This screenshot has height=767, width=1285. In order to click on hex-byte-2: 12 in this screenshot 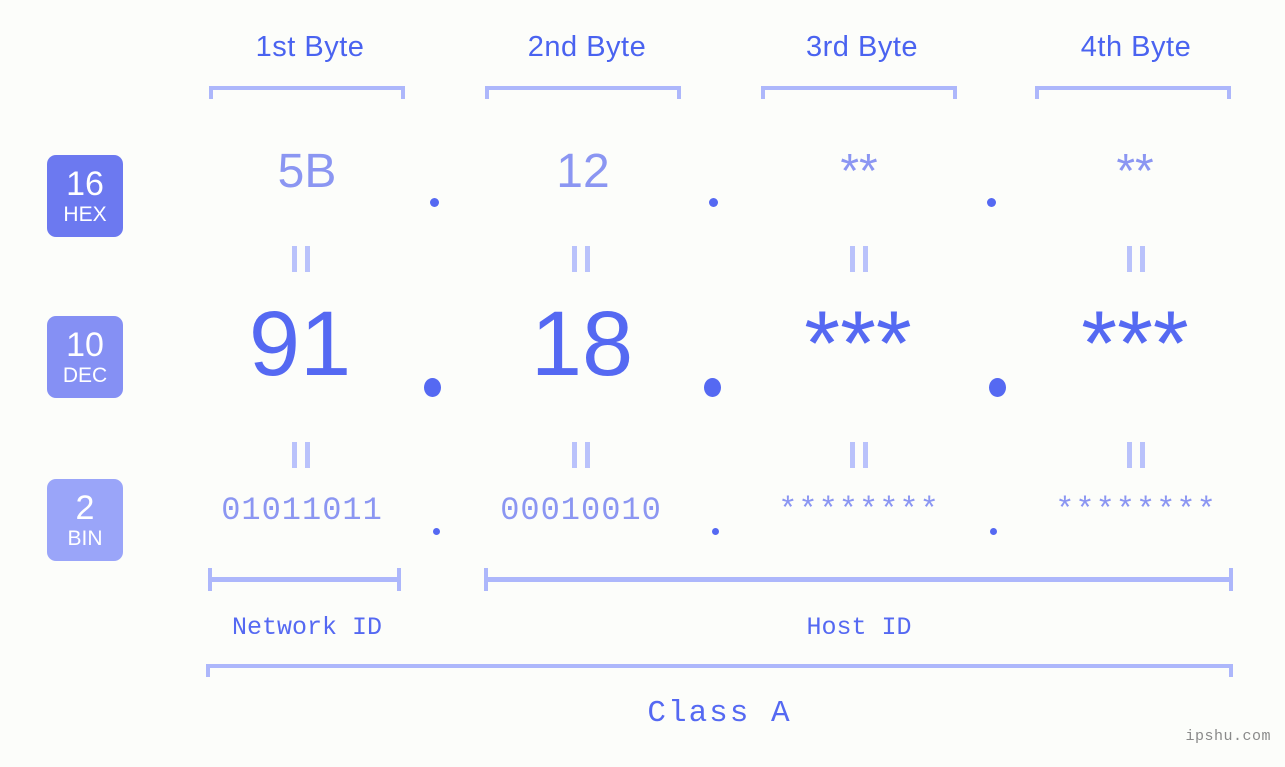, I will do `click(583, 171)`.